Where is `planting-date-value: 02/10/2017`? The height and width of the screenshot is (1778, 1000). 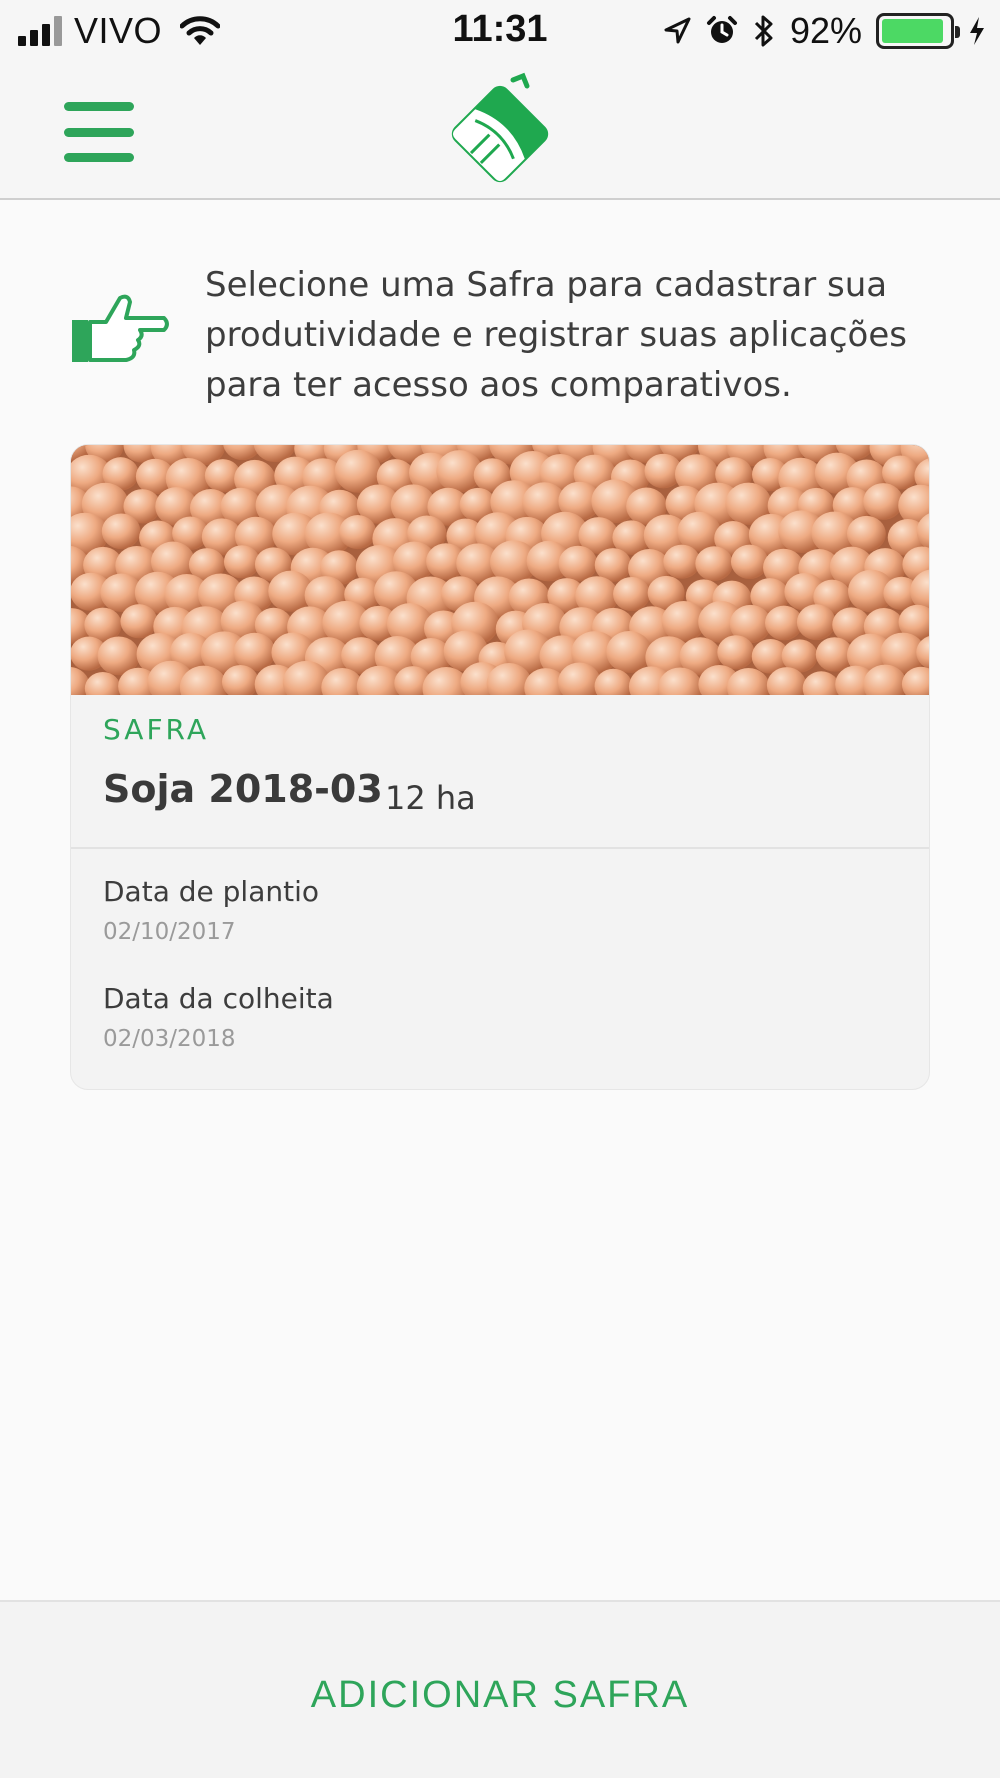 planting-date-value: 02/10/2017 is located at coordinates (169, 932).